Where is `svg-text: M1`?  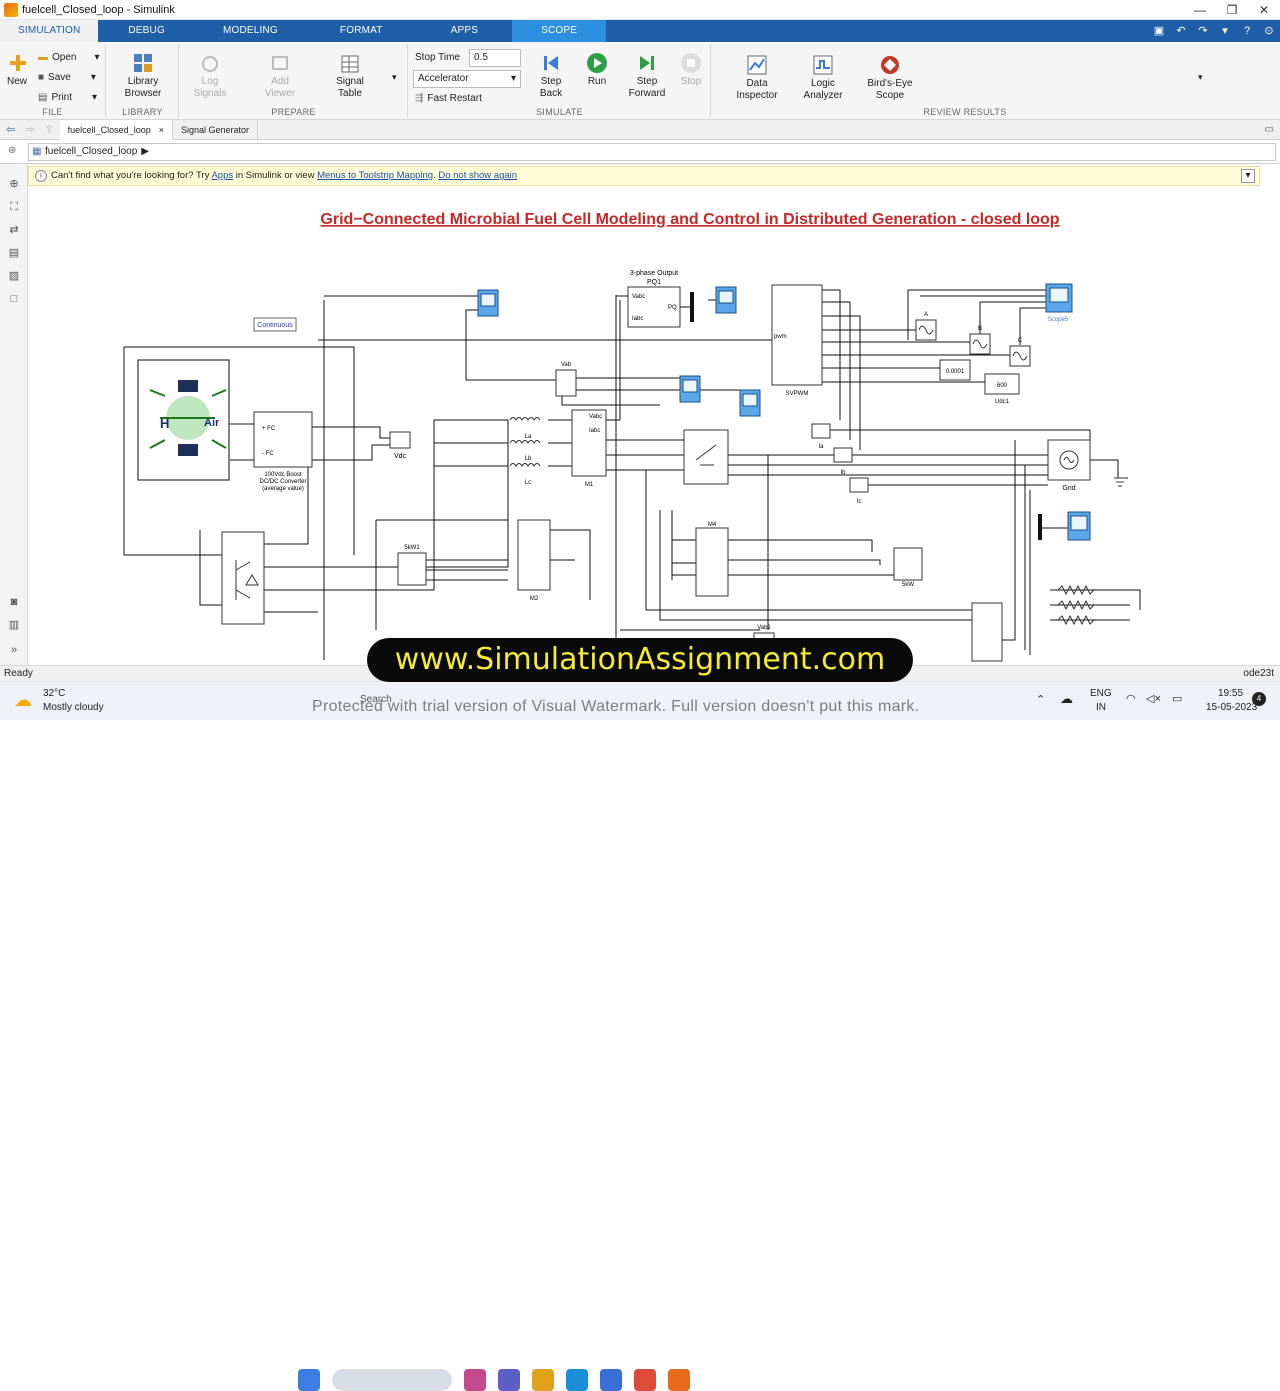 svg-text: M1 is located at coordinates (589, 485).